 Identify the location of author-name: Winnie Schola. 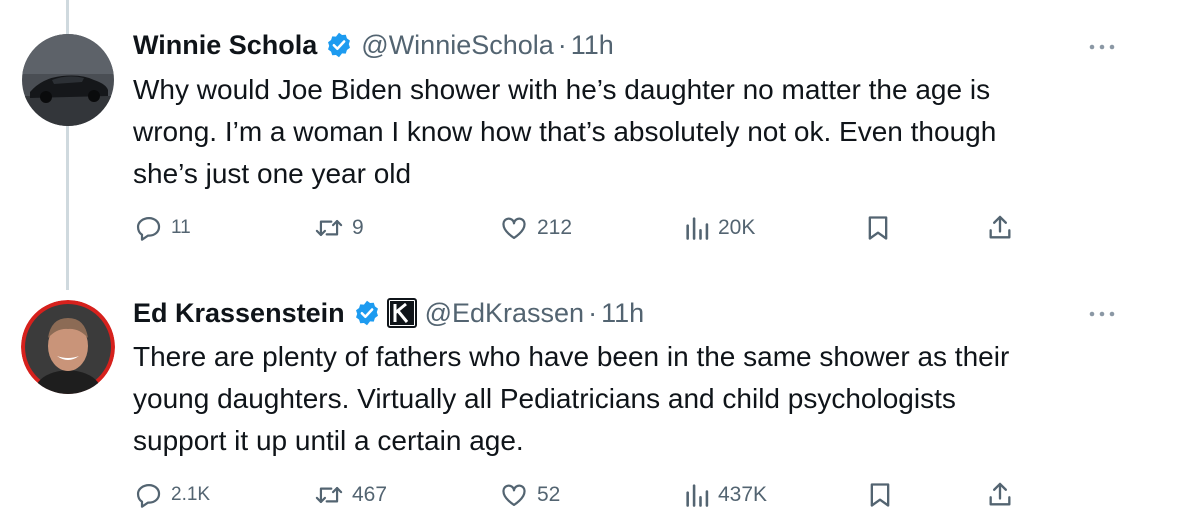
(225, 45).